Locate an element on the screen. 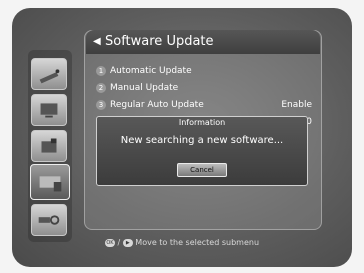  page-title: Software Update is located at coordinates (159, 41).